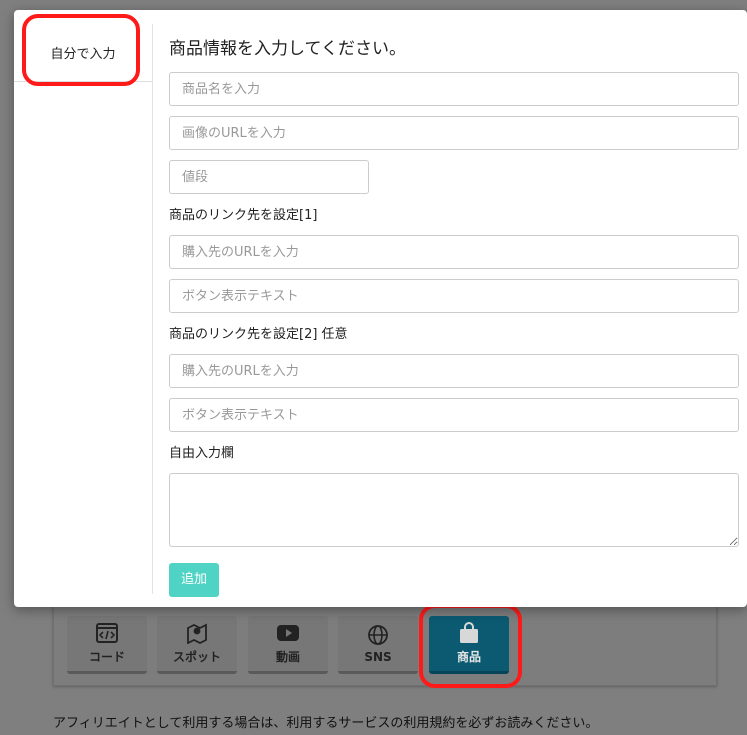 Image resolution: width=747 pixels, height=735 pixels. What do you see at coordinates (378, 635) in the screenshot?
I see `globe-icon` at bounding box center [378, 635].